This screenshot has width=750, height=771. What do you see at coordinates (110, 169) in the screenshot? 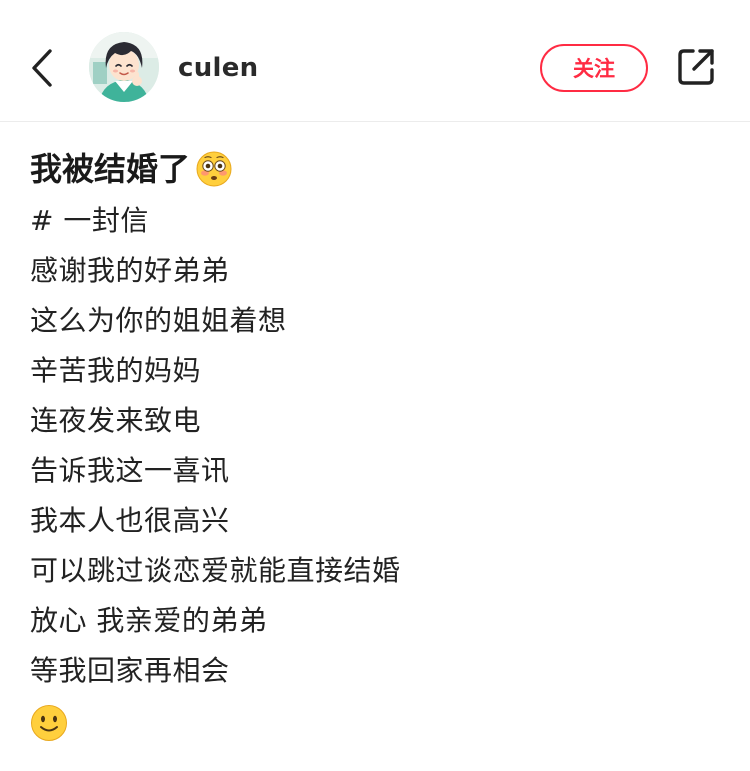
I see `post-title: 我被结婚了` at bounding box center [110, 169].